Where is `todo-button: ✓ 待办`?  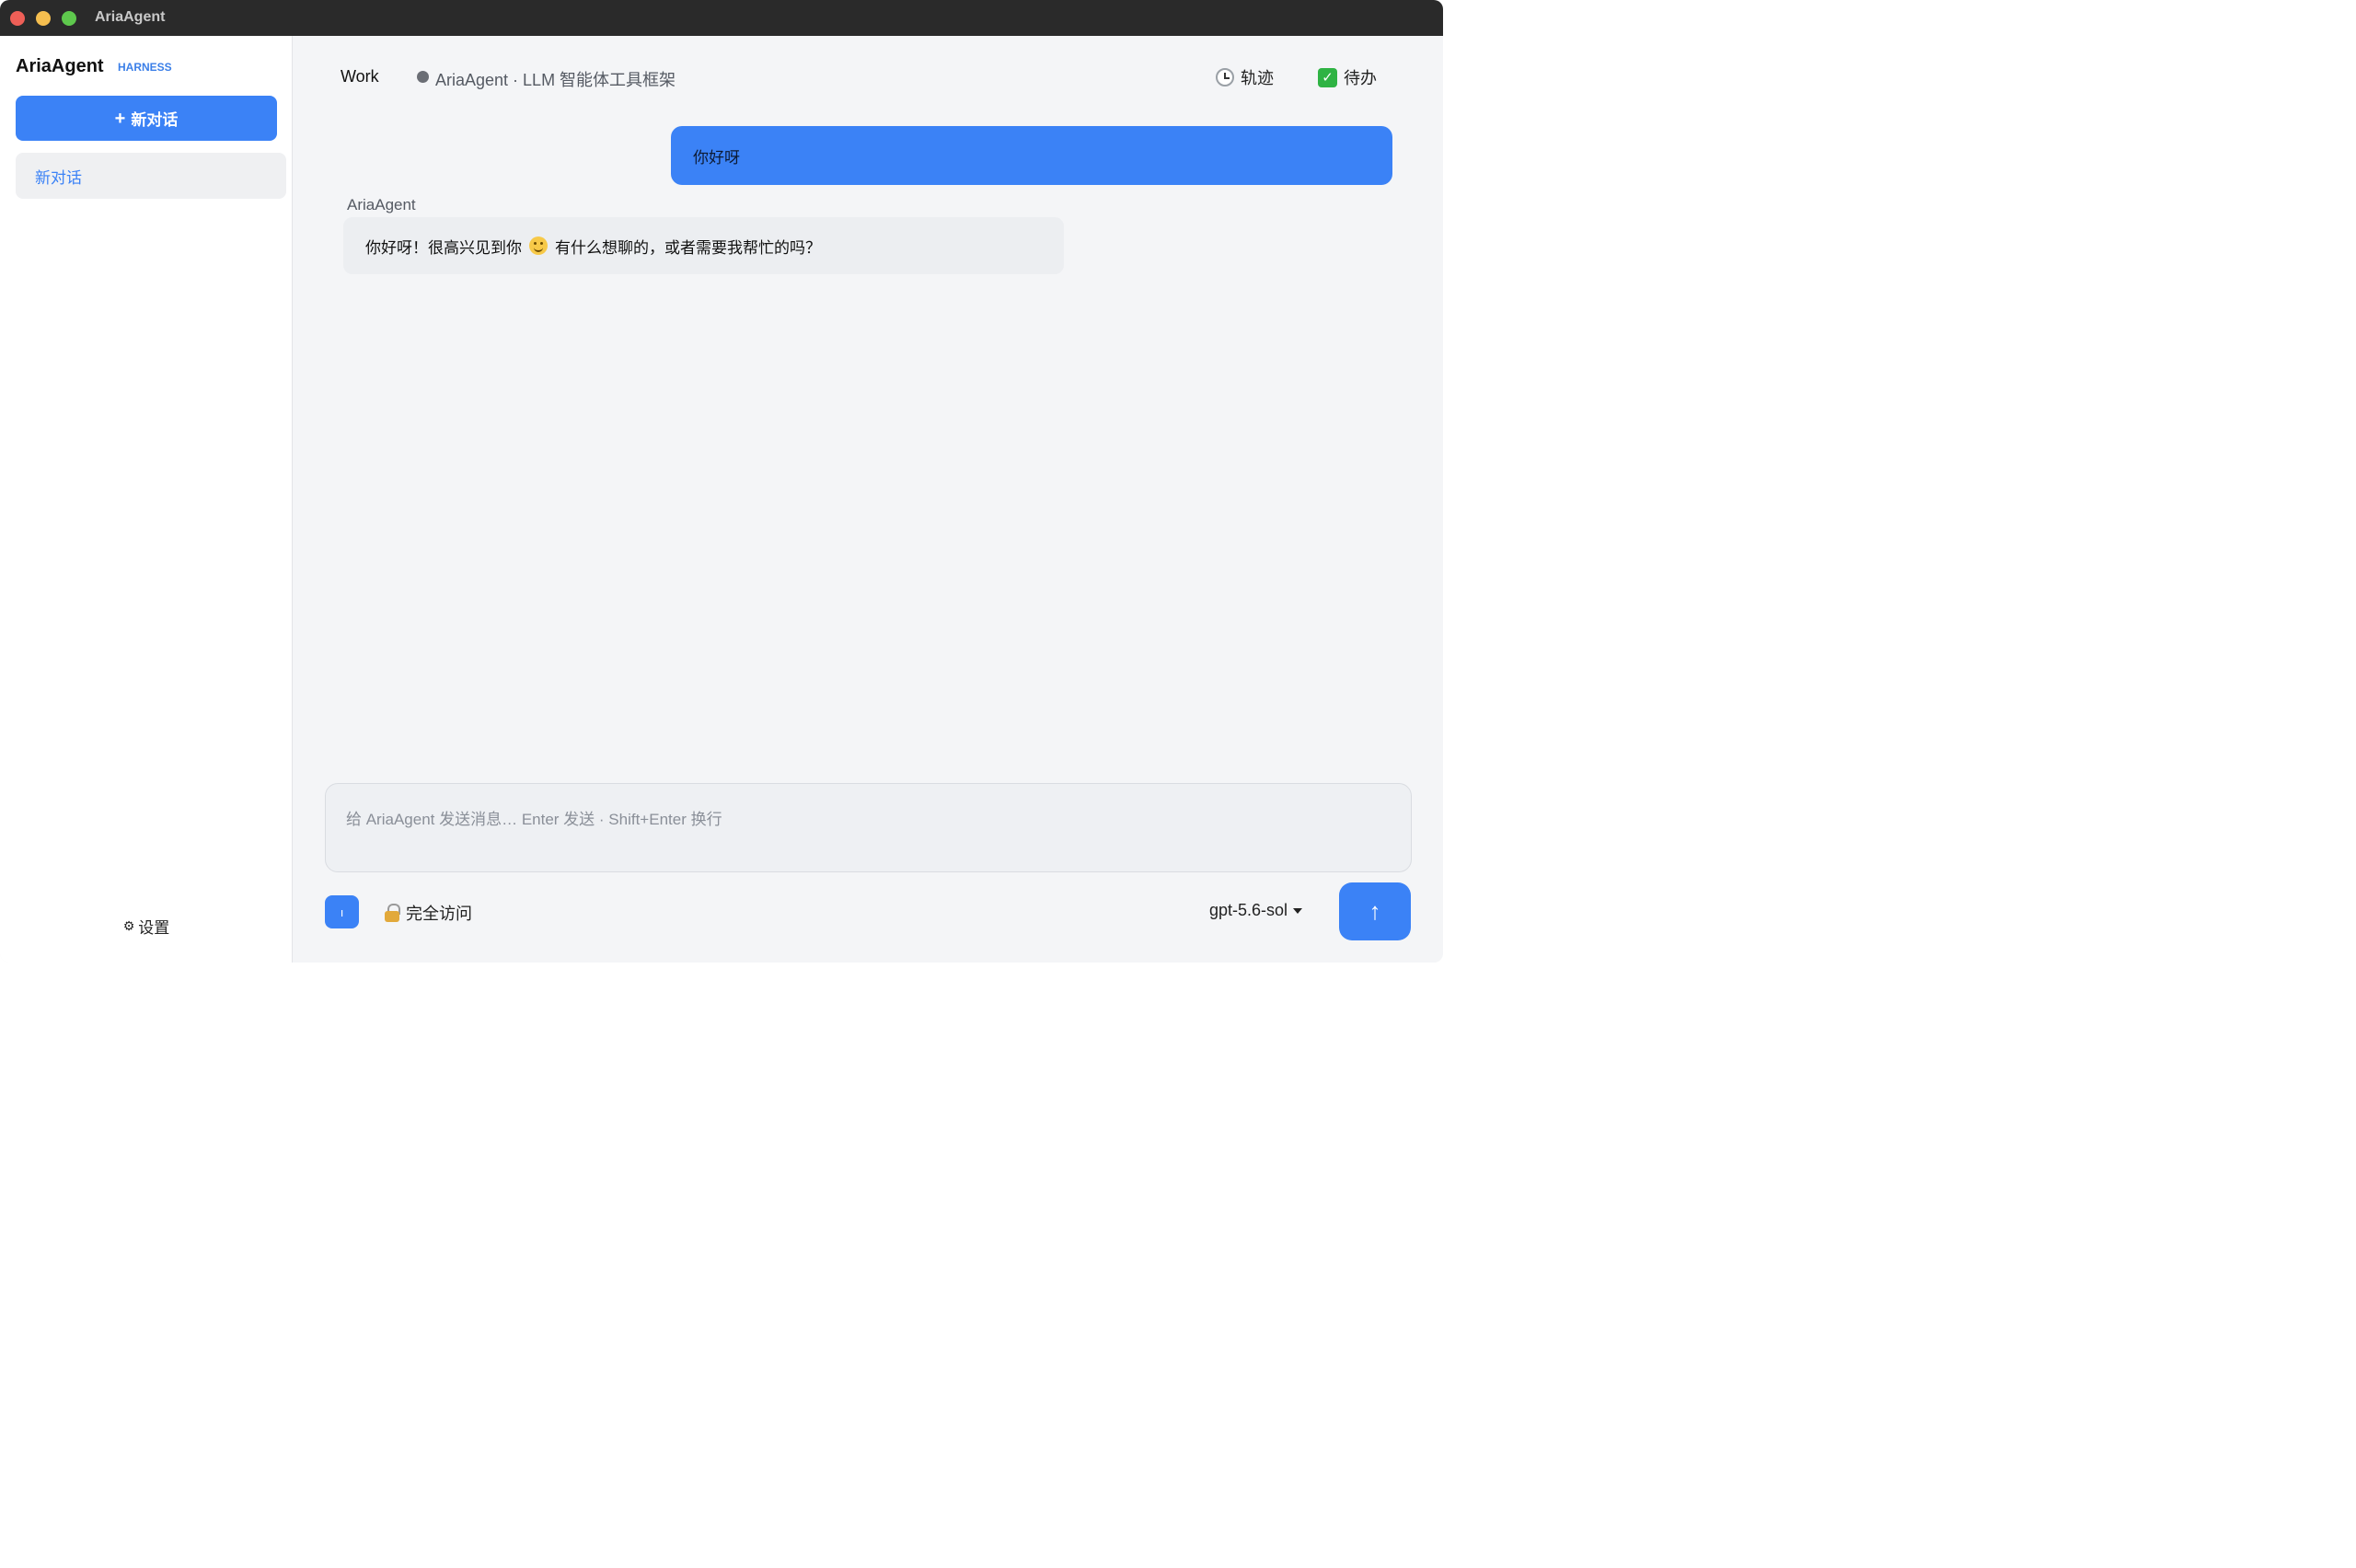 todo-button: ✓ 待办 is located at coordinates (1347, 77).